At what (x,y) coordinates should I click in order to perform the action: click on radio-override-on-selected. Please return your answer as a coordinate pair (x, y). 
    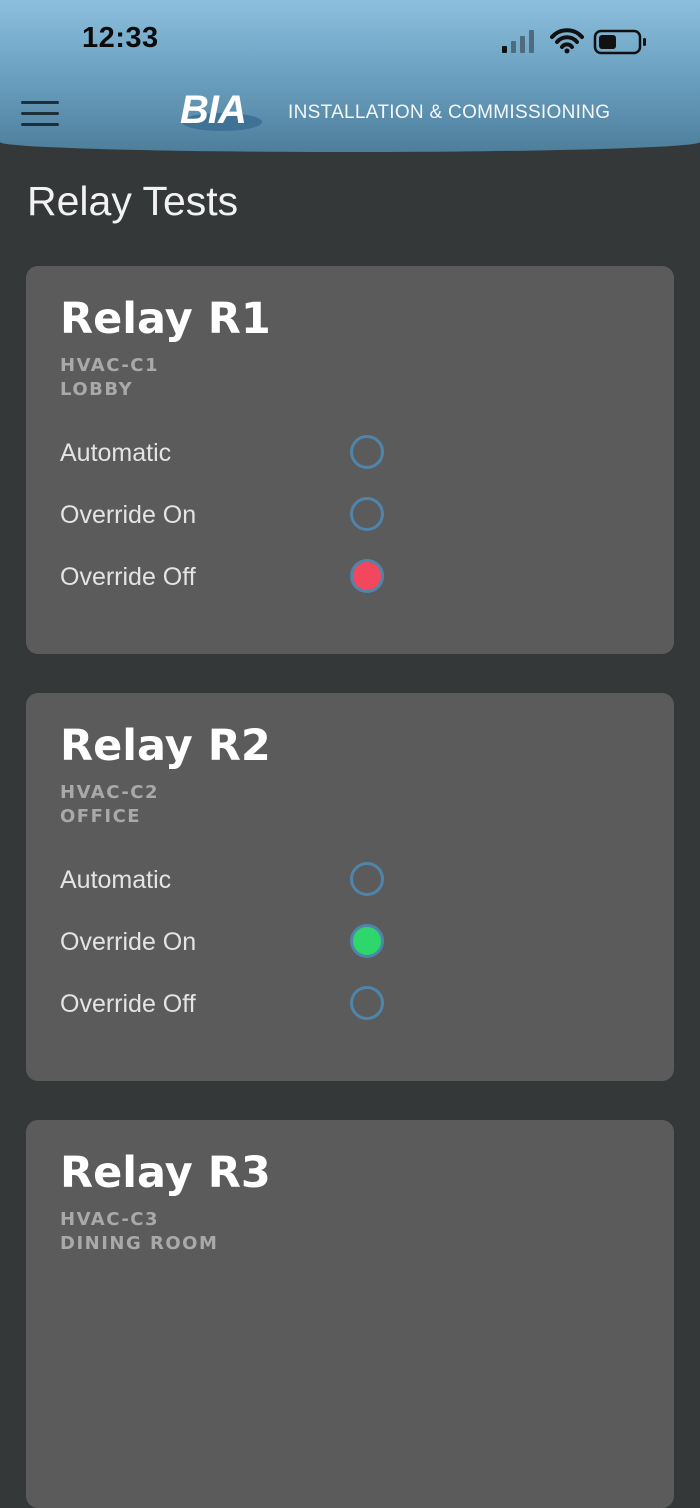
    Looking at the image, I should click on (367, 941).